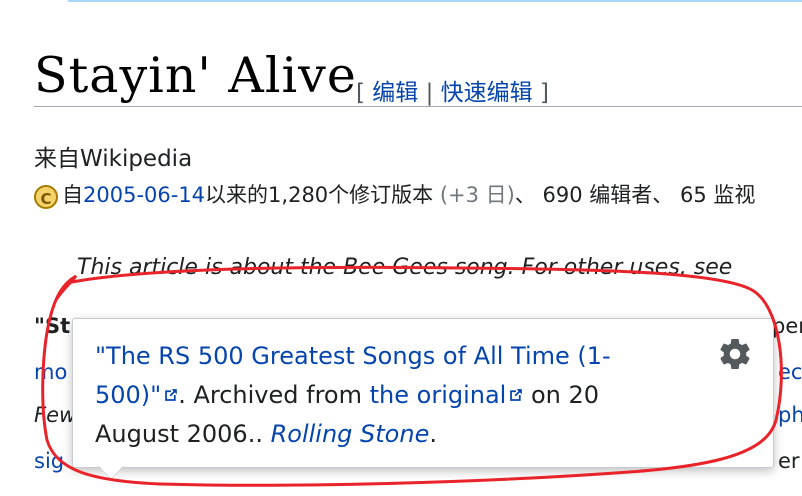  I want to click on title-divider, so click(418, 106).